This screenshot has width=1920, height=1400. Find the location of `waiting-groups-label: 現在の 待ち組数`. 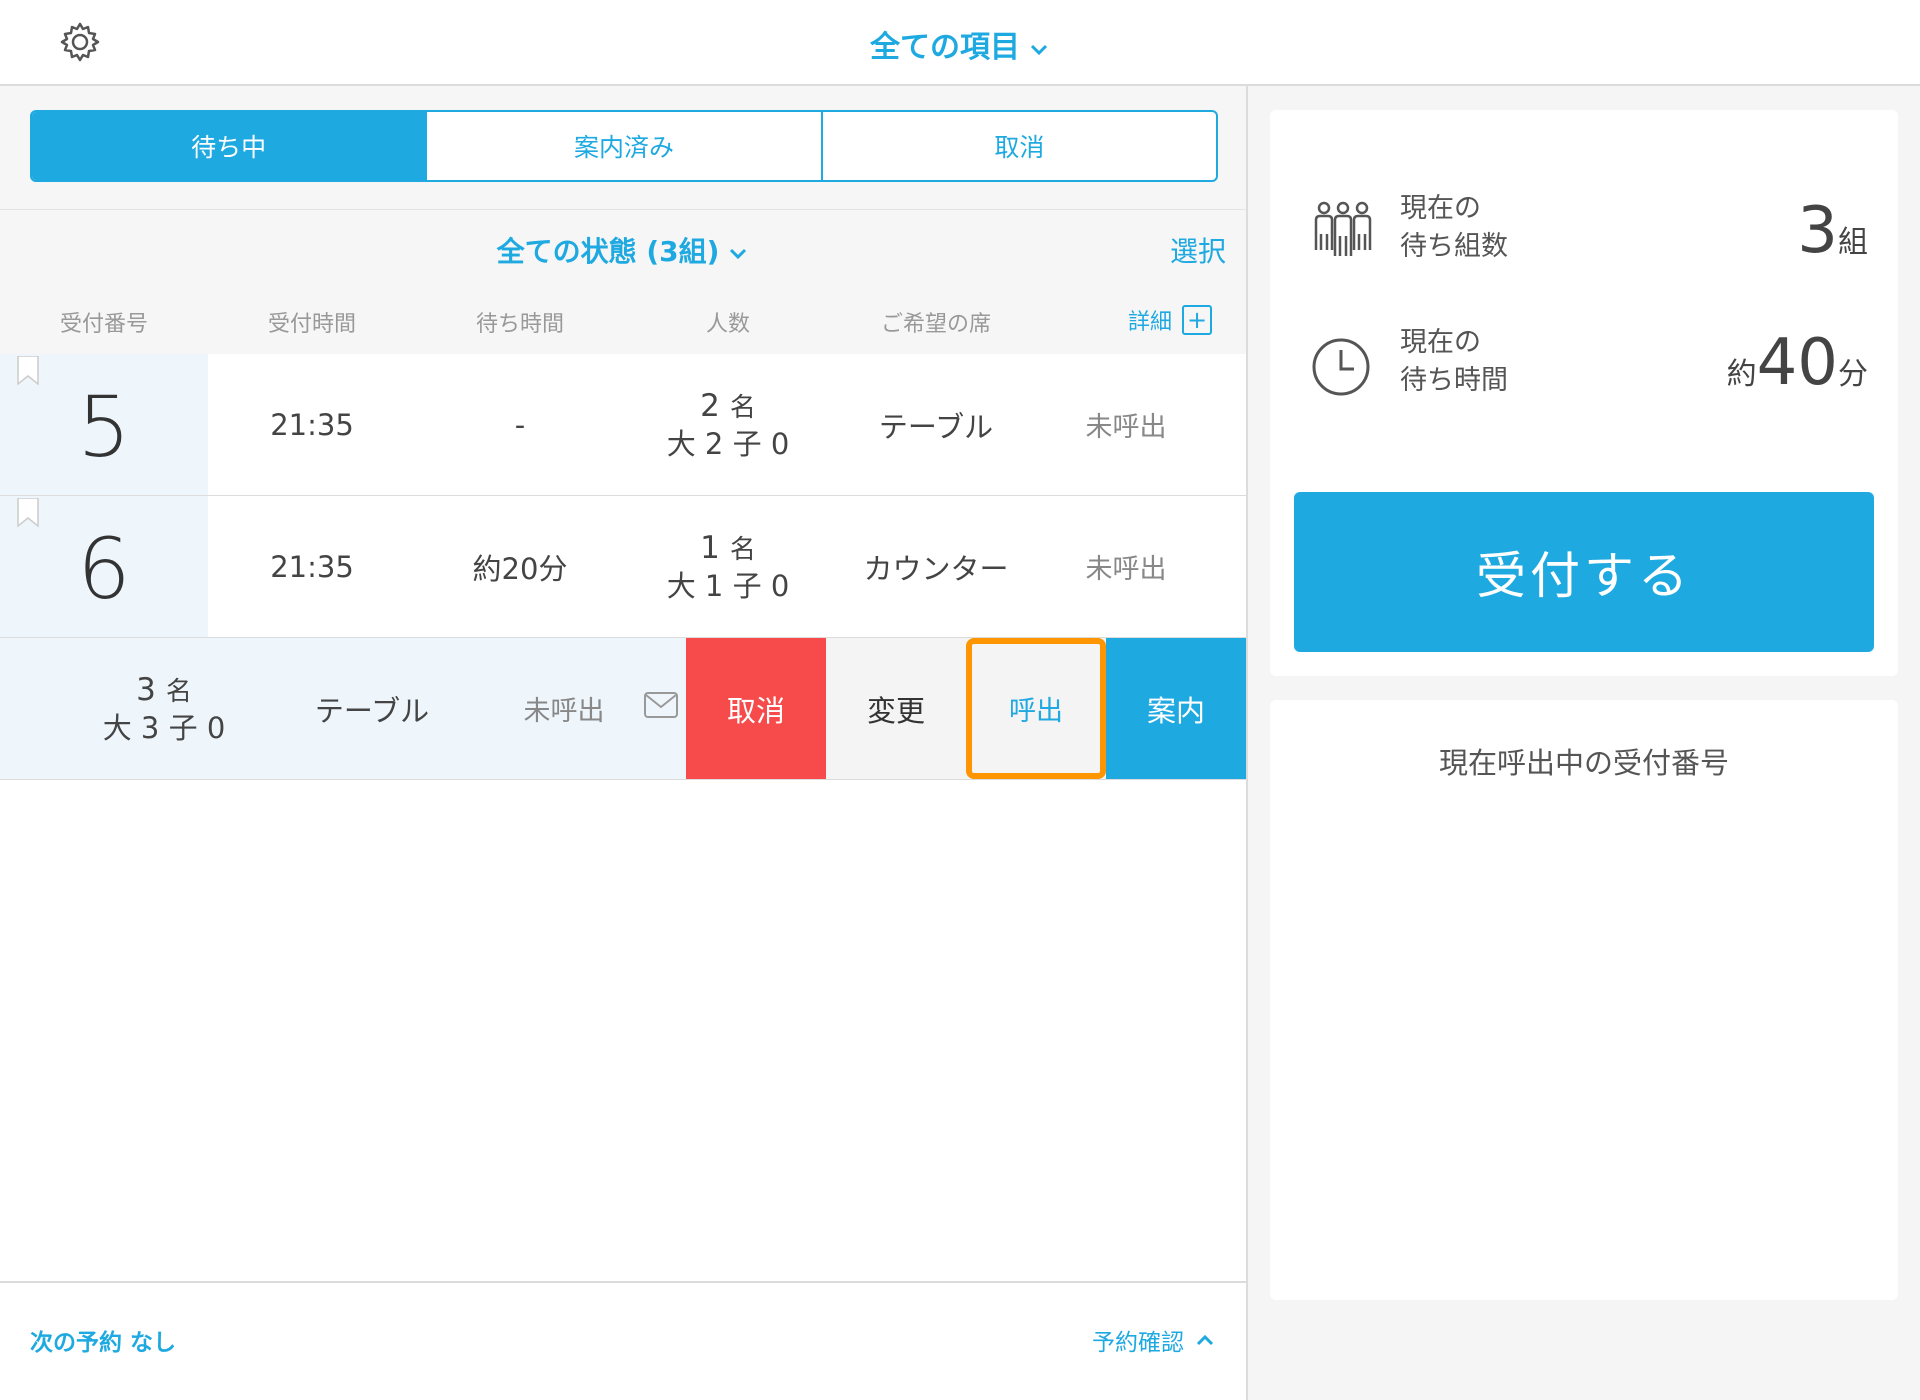

waiting-groups-label: 現在の 待ち組数 is located at coordinates (1454, 227).